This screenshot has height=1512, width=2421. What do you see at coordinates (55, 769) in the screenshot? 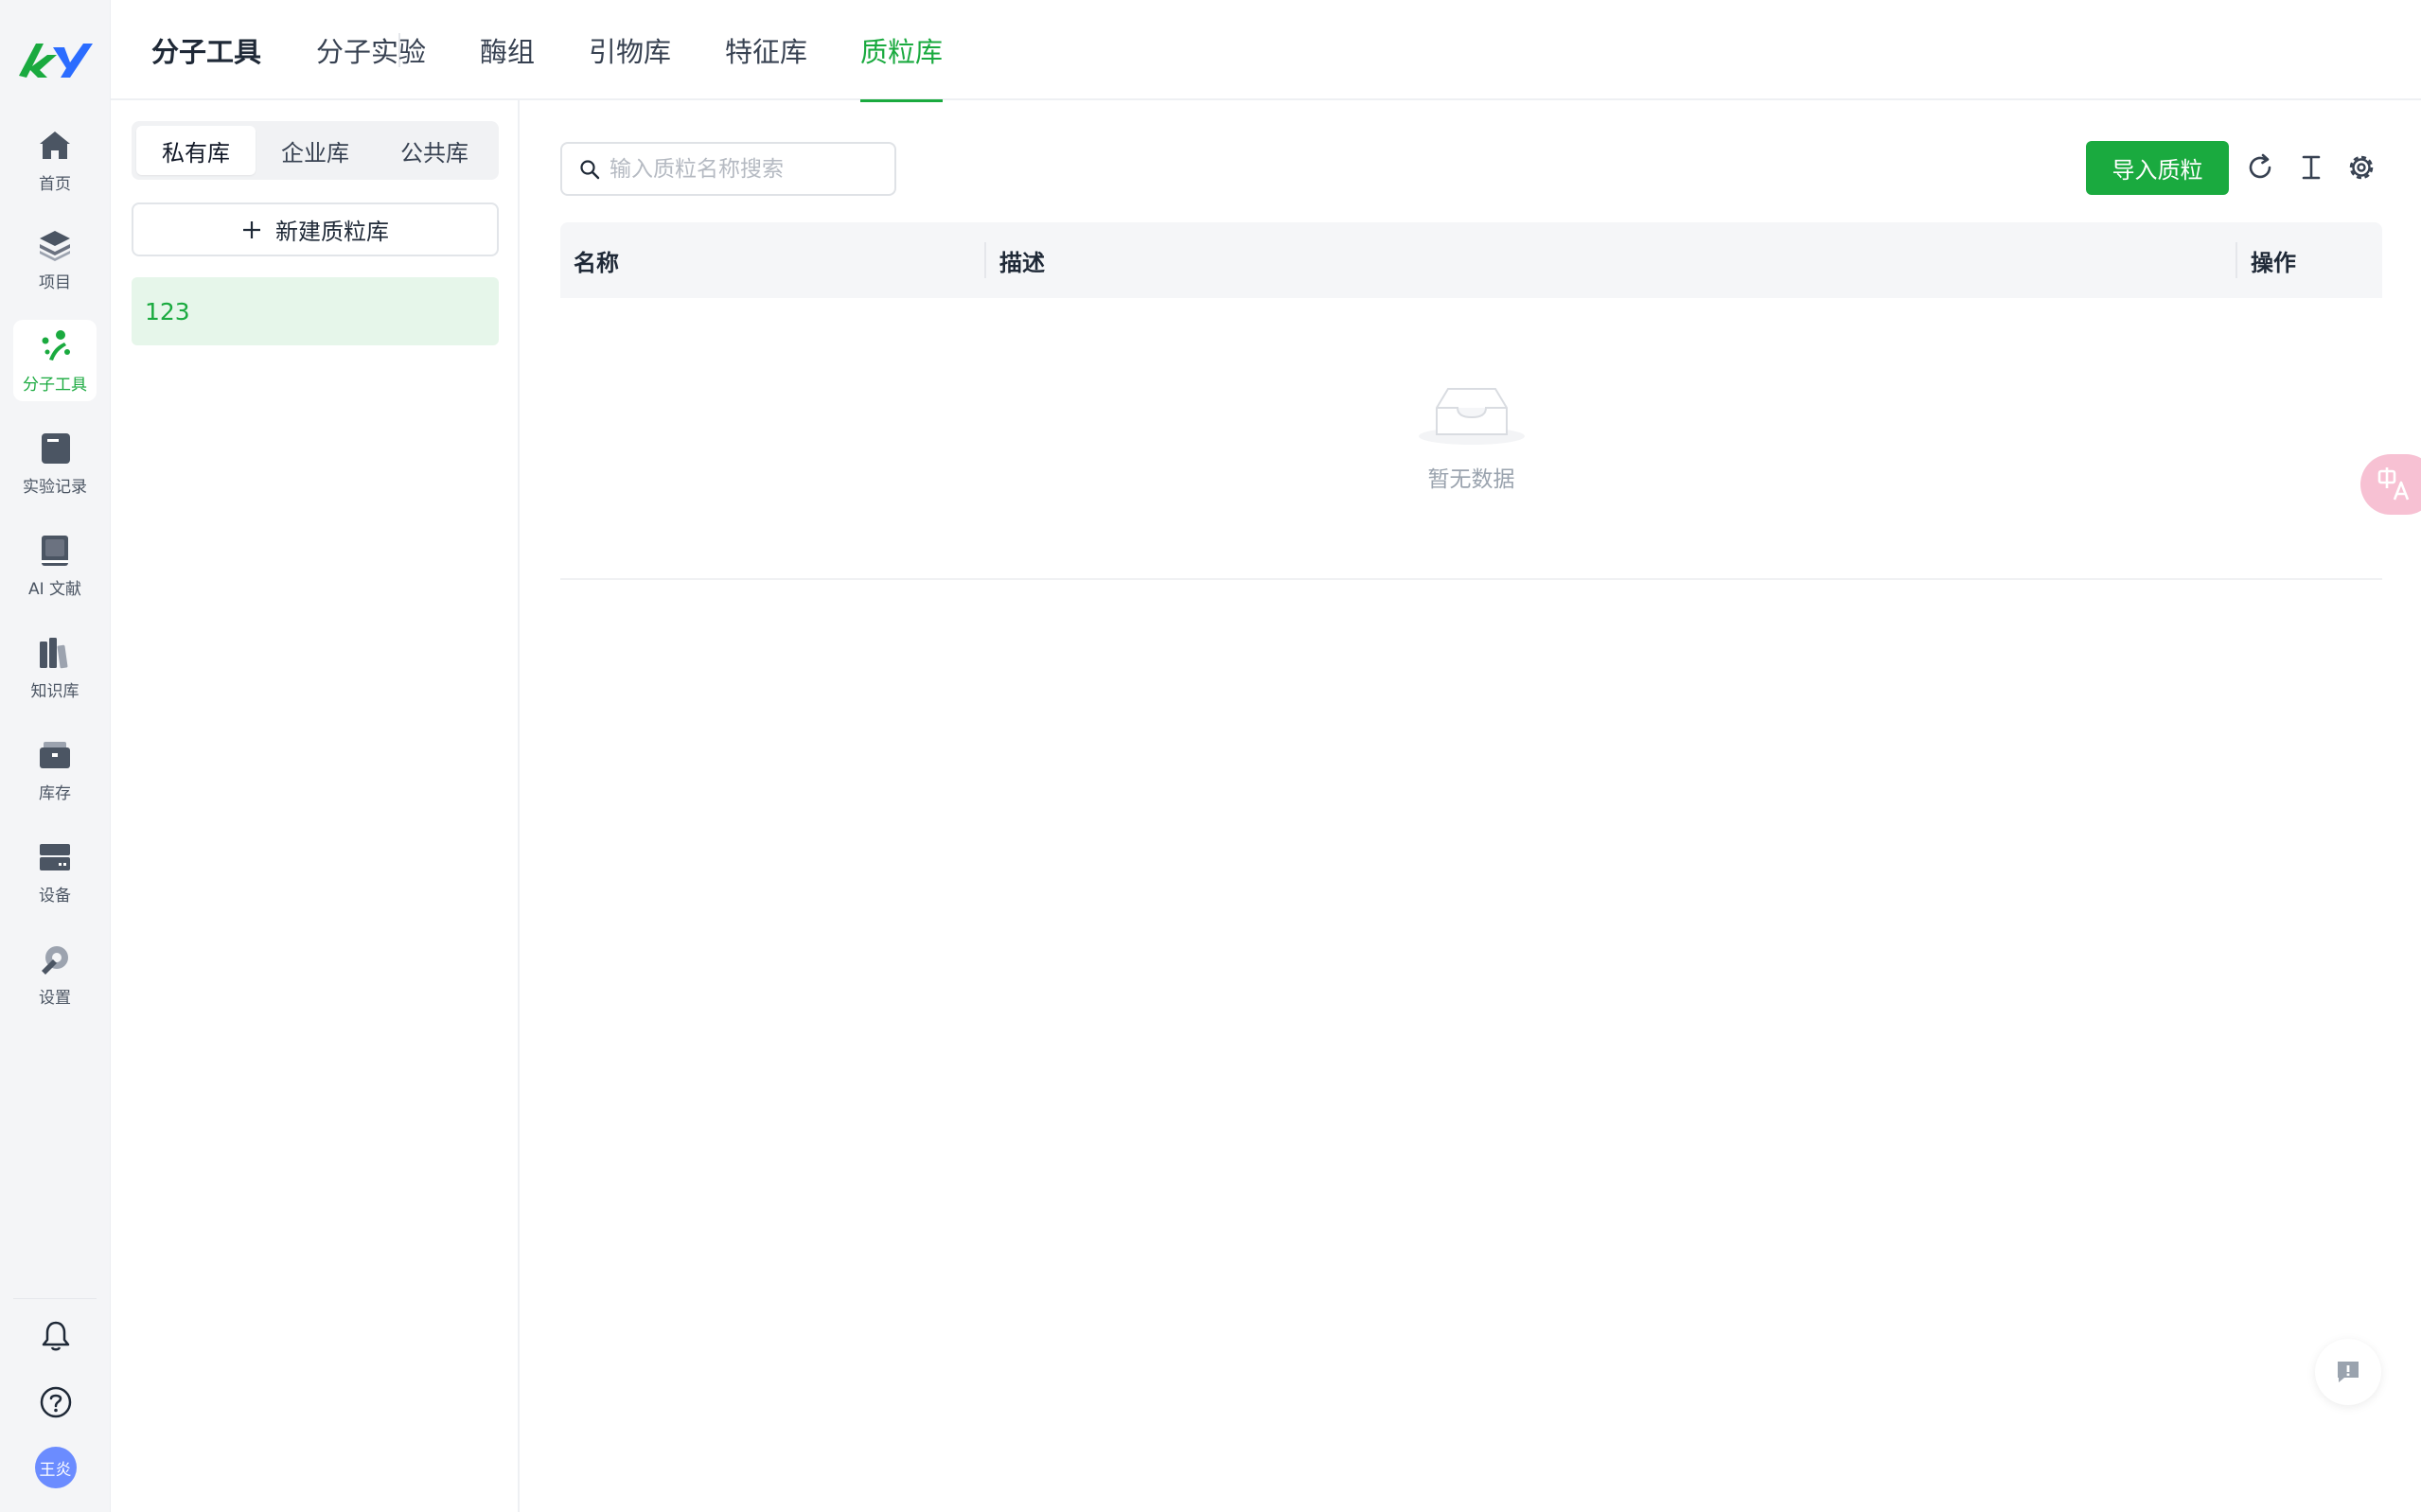
I see `sidebar-item-inventory: 库存` at bounding box center [55, 769].